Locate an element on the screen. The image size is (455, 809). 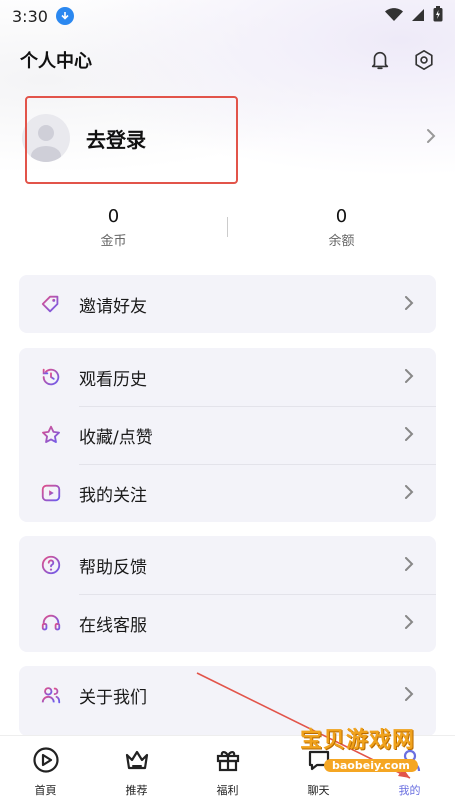
tab-label: 首頁 is located at coordinates (45, 790).